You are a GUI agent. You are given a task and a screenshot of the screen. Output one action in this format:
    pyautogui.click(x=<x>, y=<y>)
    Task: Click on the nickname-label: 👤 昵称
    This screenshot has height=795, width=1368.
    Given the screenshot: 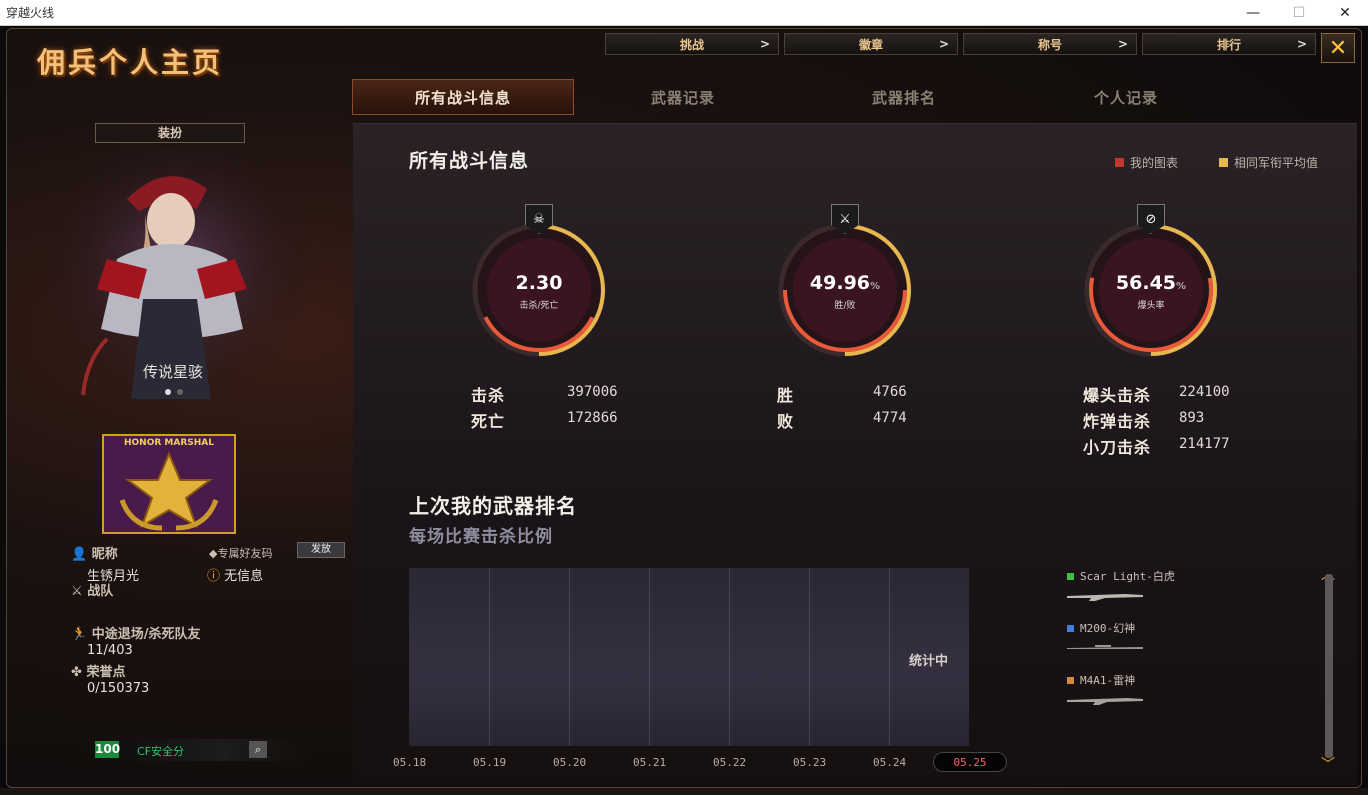 What is the action you would take?
    pyautogui.click(x=94, y=554)
    